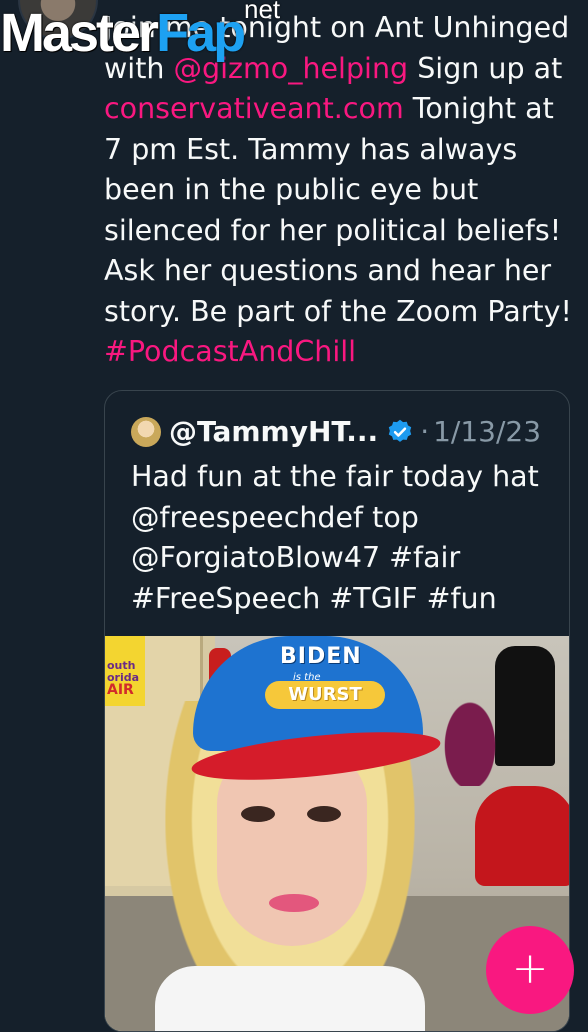 The height and width of the screenshot is (1032, 588). Describe the element at coordinates (324, 814) in the screenshot. I see `photo-right-eye` at that location.